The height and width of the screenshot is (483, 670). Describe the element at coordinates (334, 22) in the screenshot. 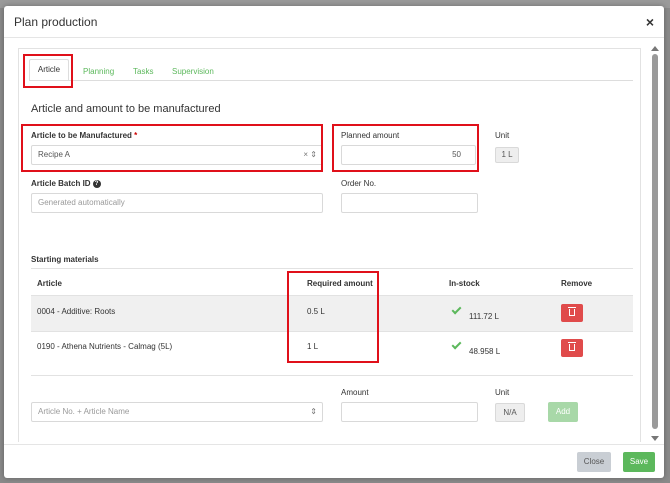

I see `modal-header: Plan production ×` at that location.